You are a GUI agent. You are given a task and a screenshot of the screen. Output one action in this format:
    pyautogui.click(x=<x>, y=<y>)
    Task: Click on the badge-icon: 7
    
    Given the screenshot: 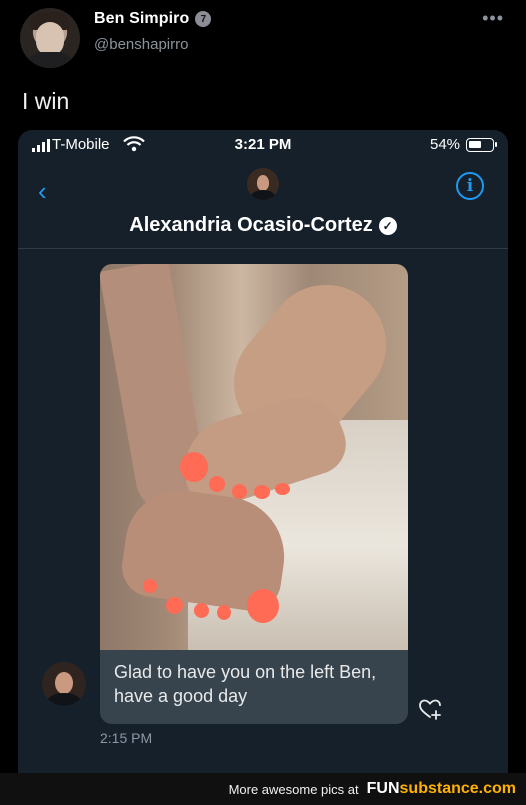 What is the action you would take?
    pyautogui.click(x=203, y=19)
    